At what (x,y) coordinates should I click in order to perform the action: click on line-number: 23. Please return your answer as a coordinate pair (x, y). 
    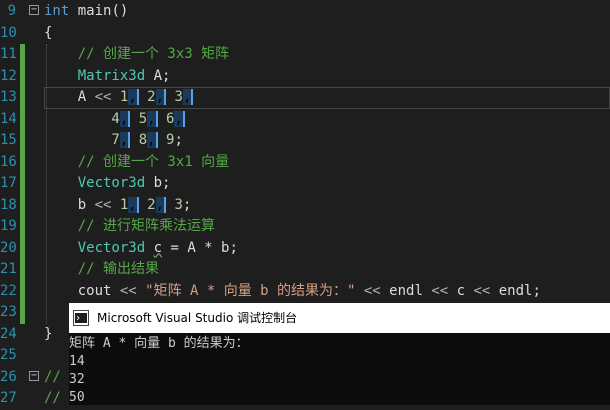
    Looking at the image, I should click on (8, 312).